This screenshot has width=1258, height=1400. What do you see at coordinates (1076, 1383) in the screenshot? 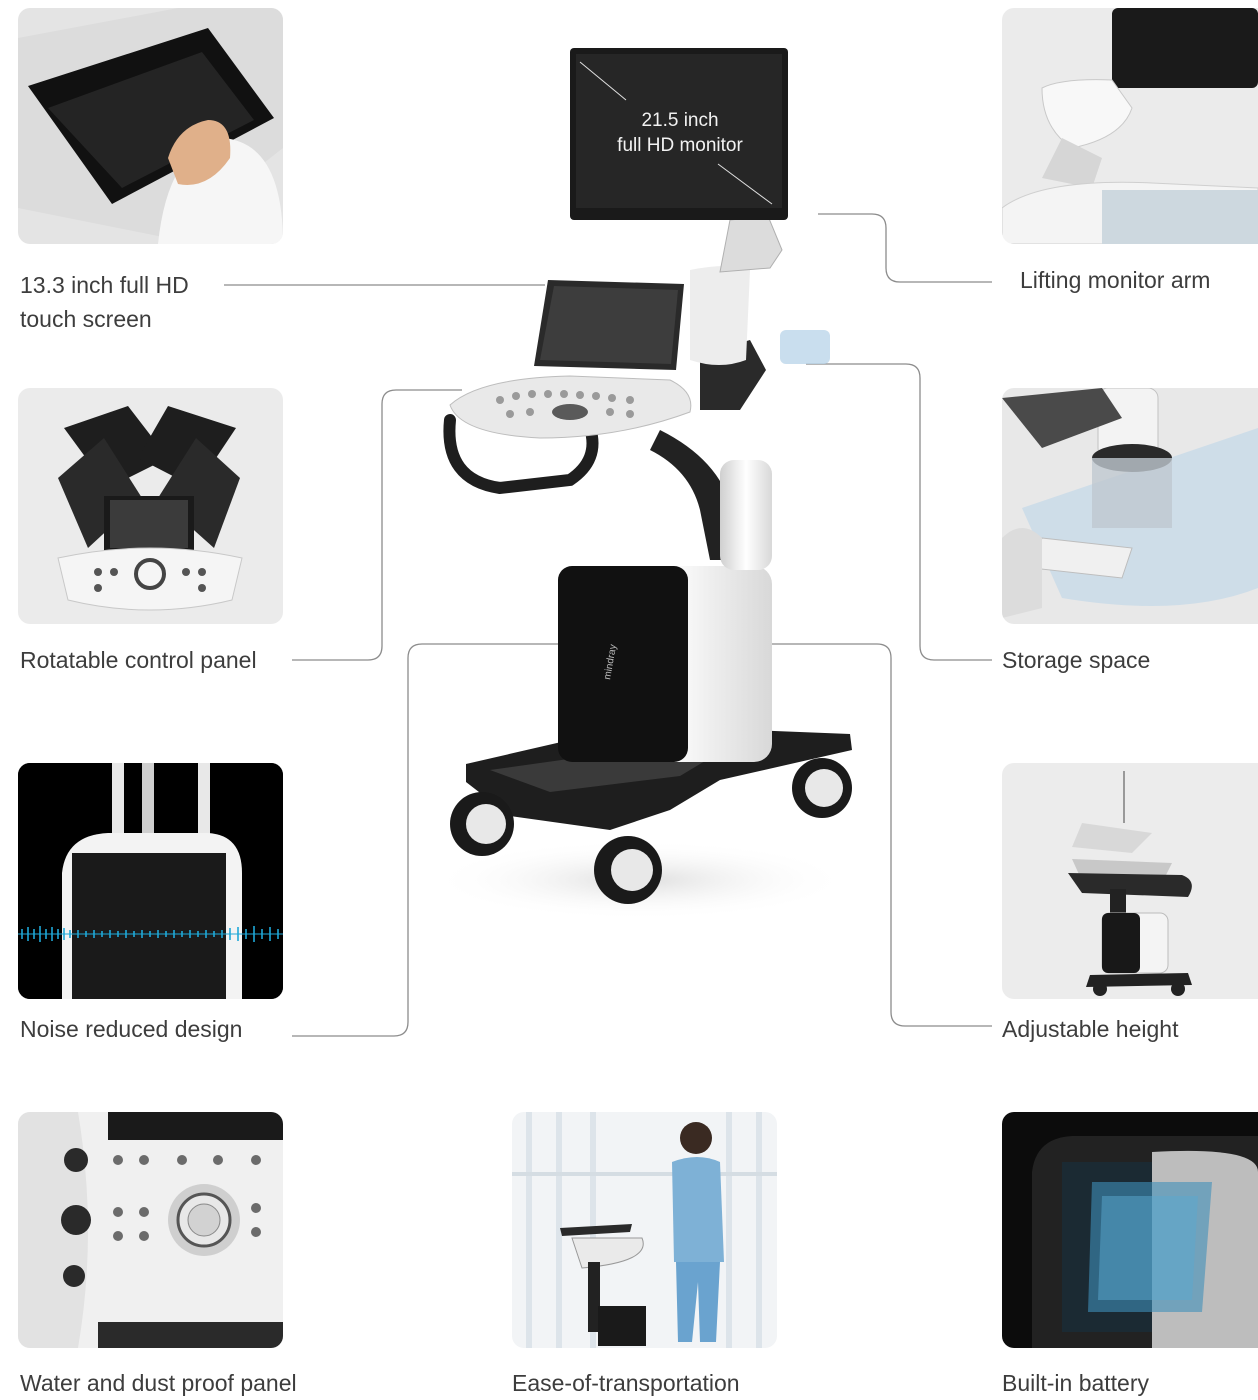
I see `feature-label-built-in-battery: Built-in battery` at bounding box center [1076, 1383].